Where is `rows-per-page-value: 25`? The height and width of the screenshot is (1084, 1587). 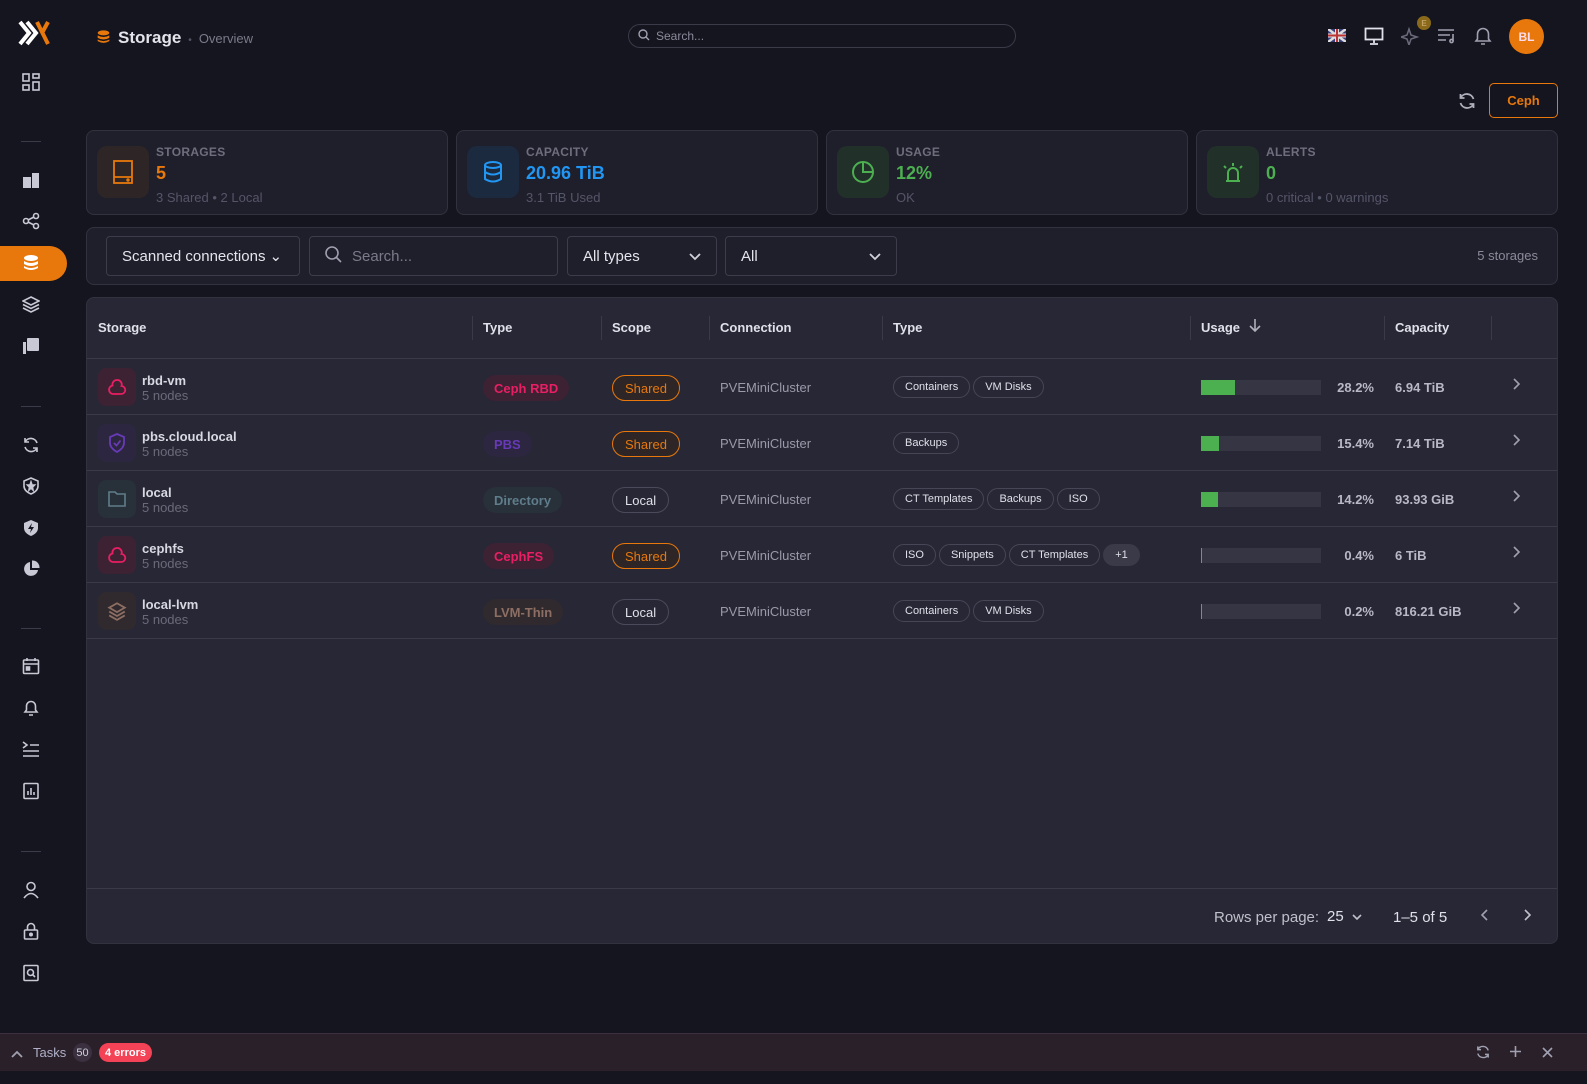 rows-per-page-value: 25 is located at coordinates (1335, 916).